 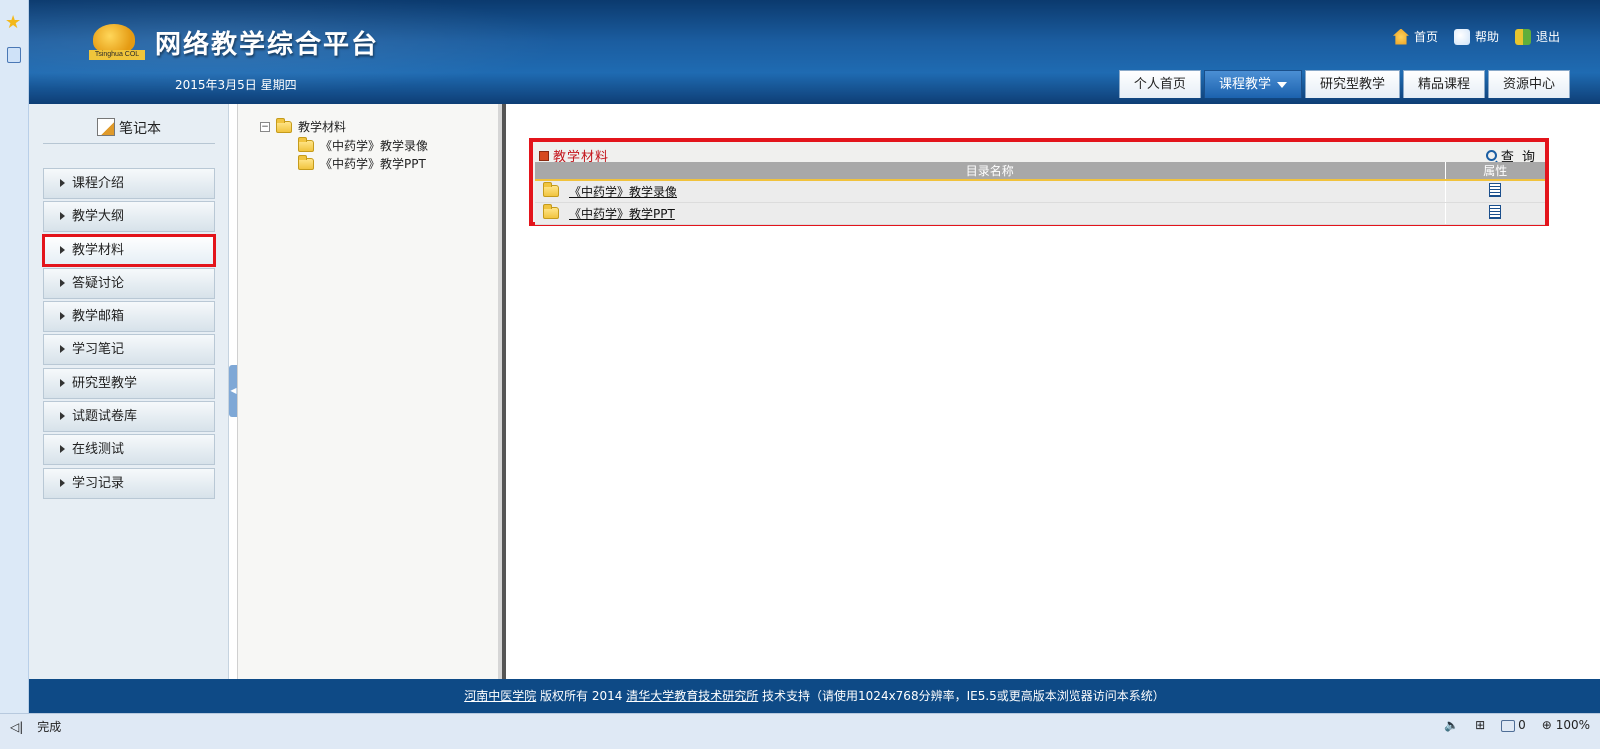 I want to click on file-link: 《中药学》教学PPT, so click(x=622, y=213).